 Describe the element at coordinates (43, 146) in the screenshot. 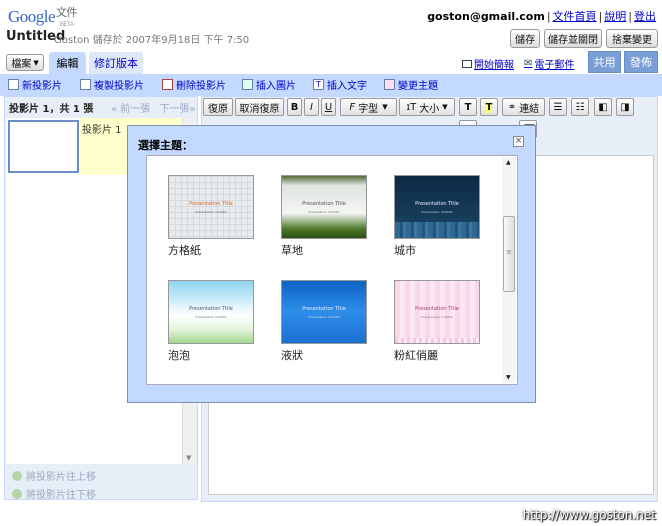

I see `slide-thumbnail` at that location.